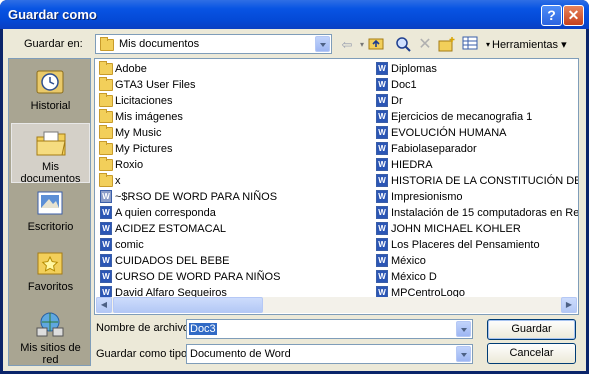 The height and width of the screenshot is (374, 589). I want to click on file-item: Ejercicios de mecanografia 1, so click(475, 117).